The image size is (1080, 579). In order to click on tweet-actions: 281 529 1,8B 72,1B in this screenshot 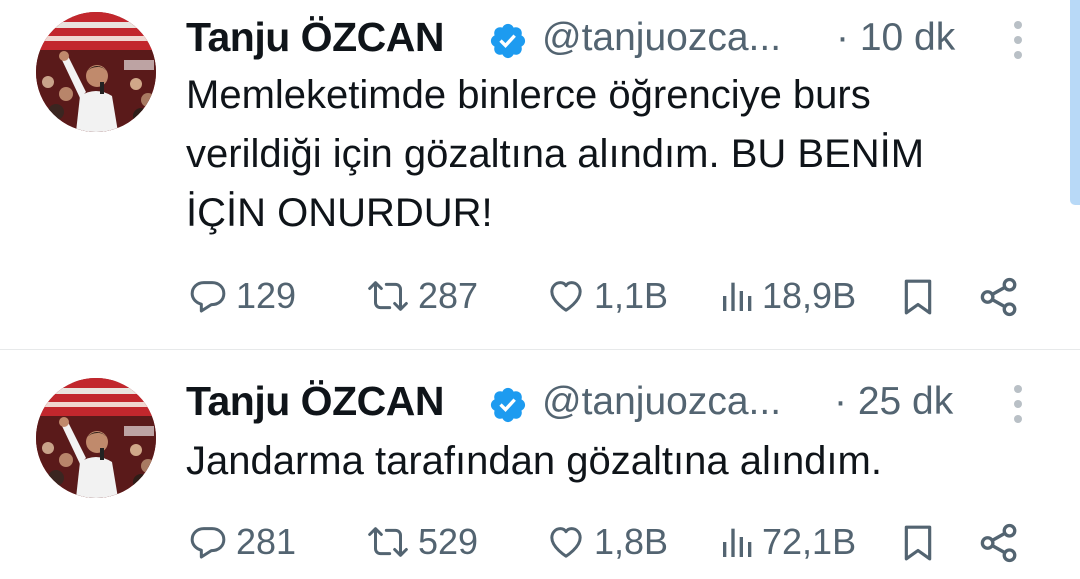, I will do `click(633, 542)`.